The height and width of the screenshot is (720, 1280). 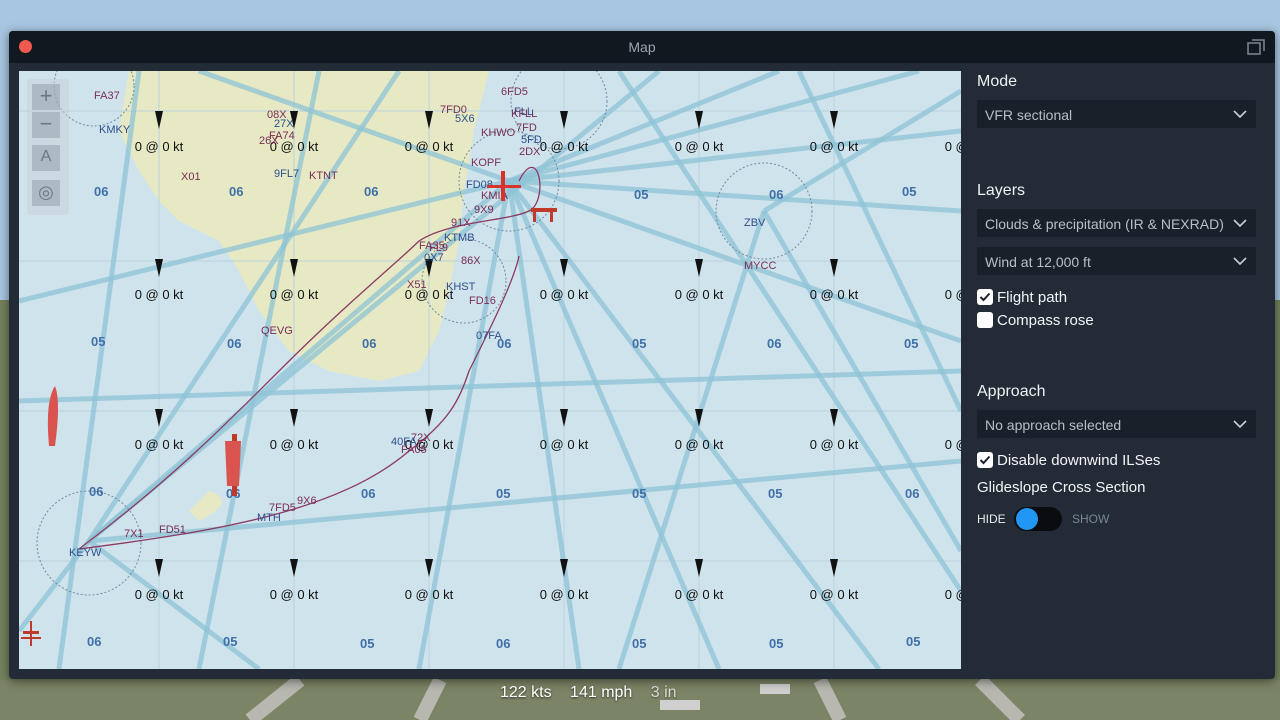 I want to click on flight-path-checkbox-row: Flight path, so click(x=1077, y=298).